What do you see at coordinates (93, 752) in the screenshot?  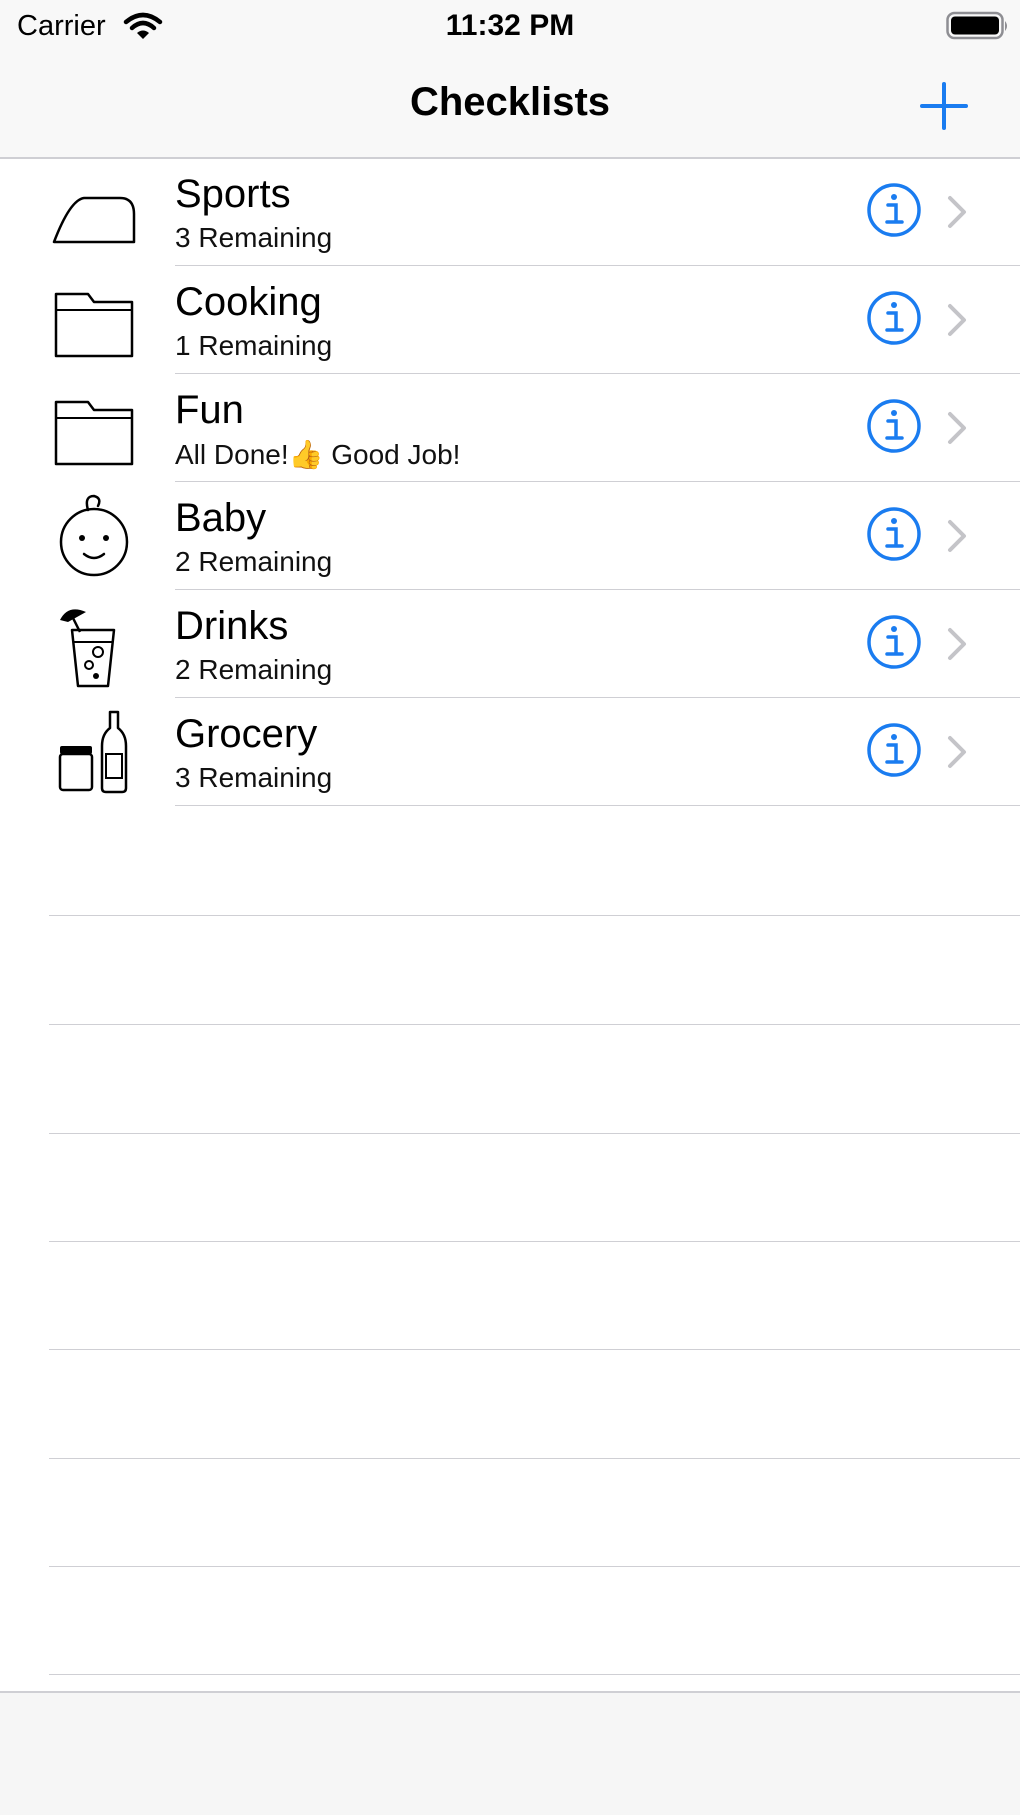 I see `jar-and-bottle-icon` at bounding box center [93, 752].